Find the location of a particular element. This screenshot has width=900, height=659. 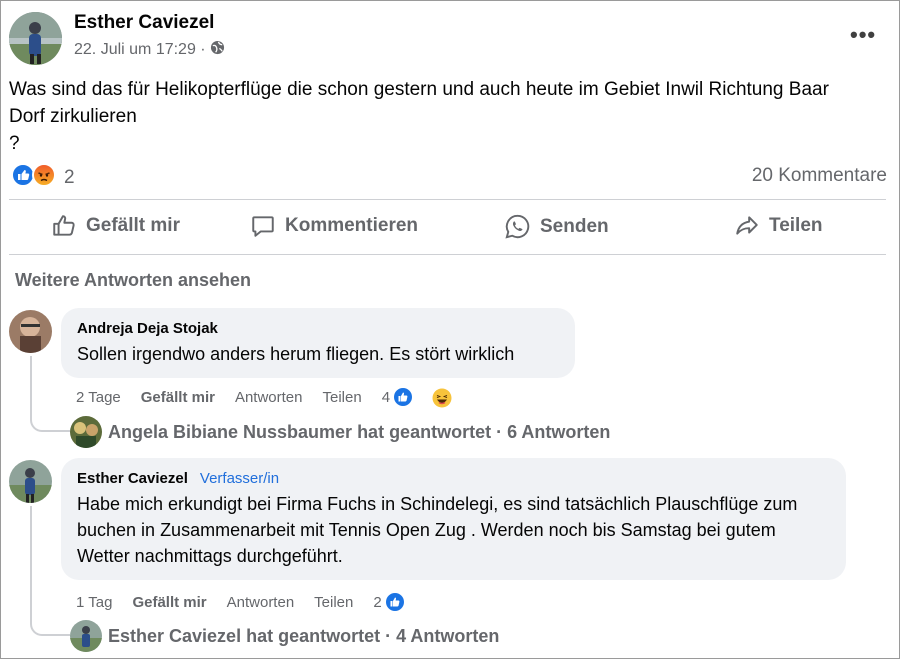

post-author-name: Esther Caviezel is located at coordinates (144, 23).